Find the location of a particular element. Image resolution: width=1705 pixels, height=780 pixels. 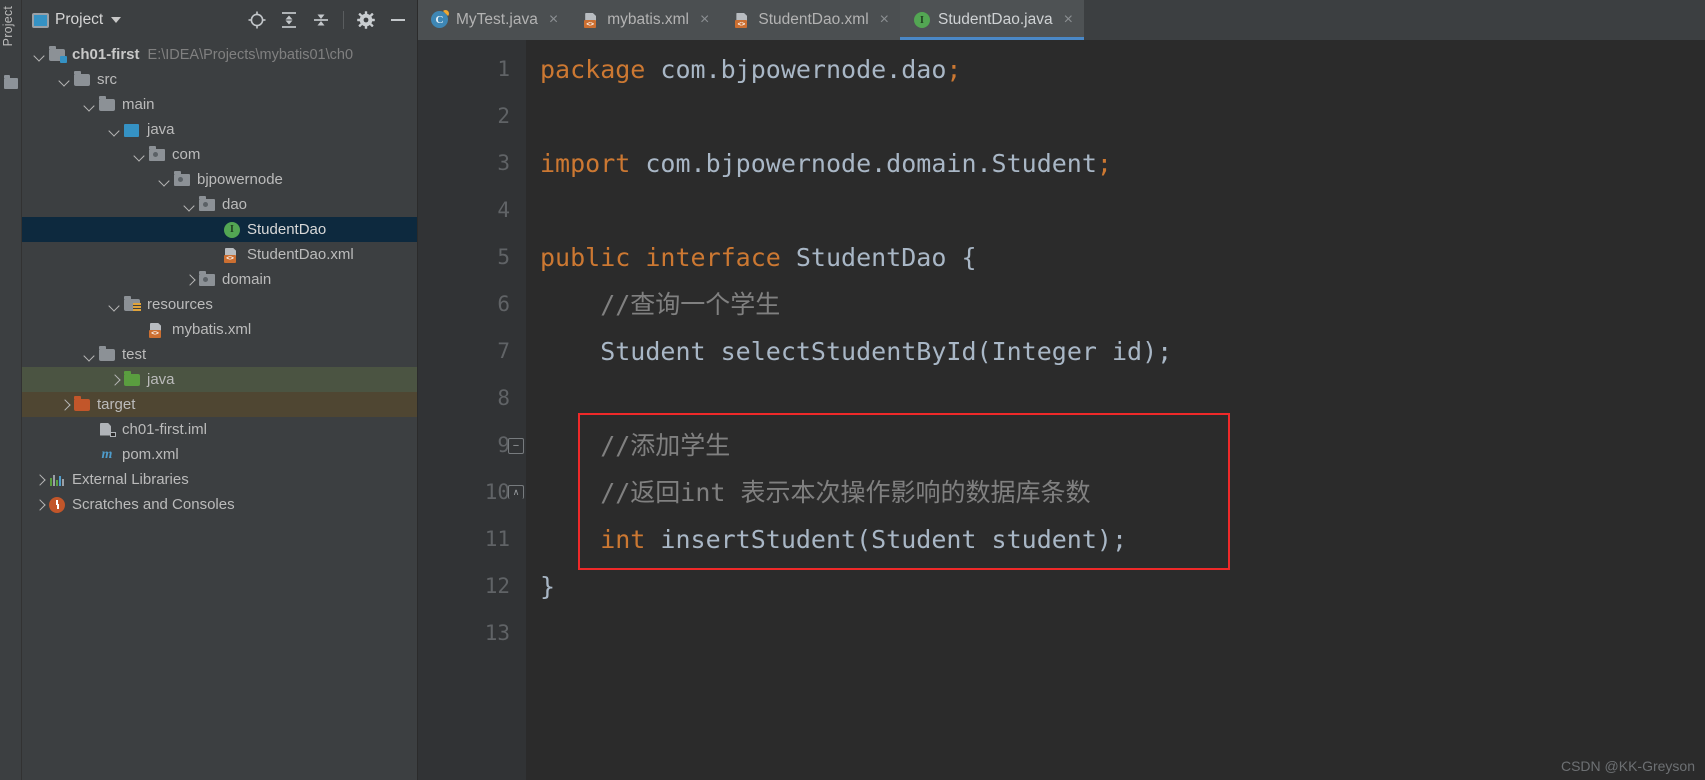

toolbar-divider is located at coordinates (343, 20).